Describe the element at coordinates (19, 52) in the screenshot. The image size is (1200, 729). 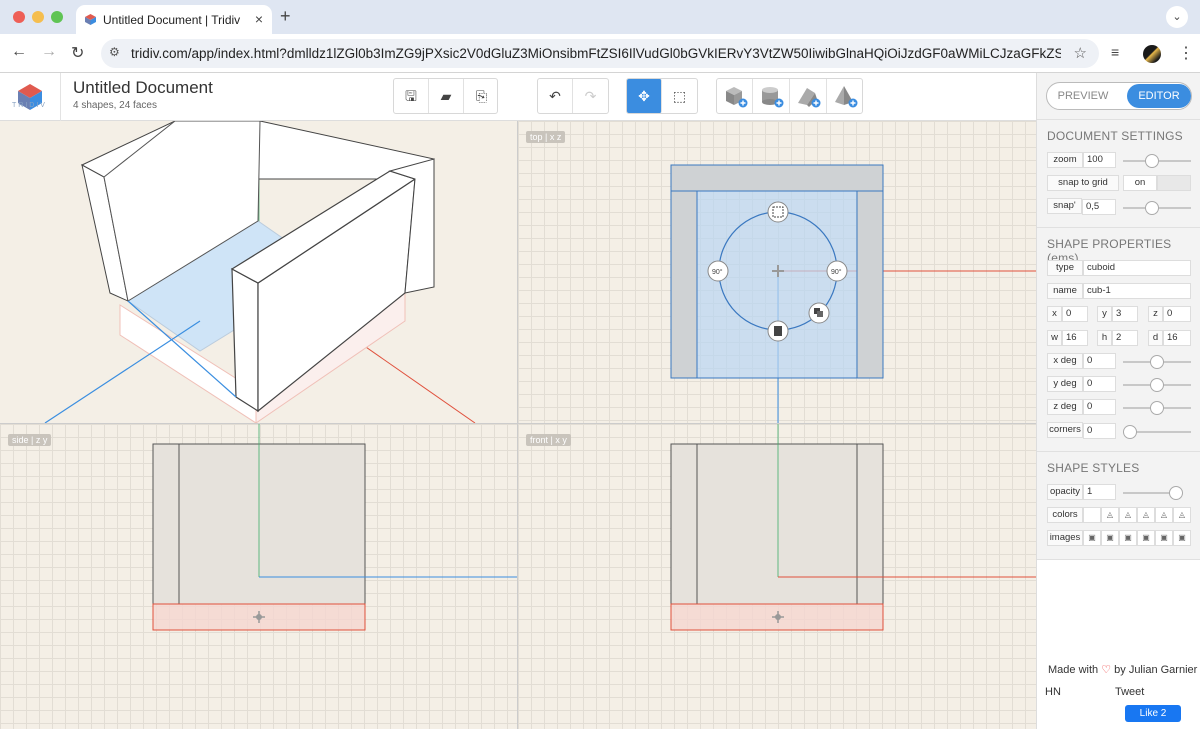
I see `back-arrow-icon: ←` at that location.